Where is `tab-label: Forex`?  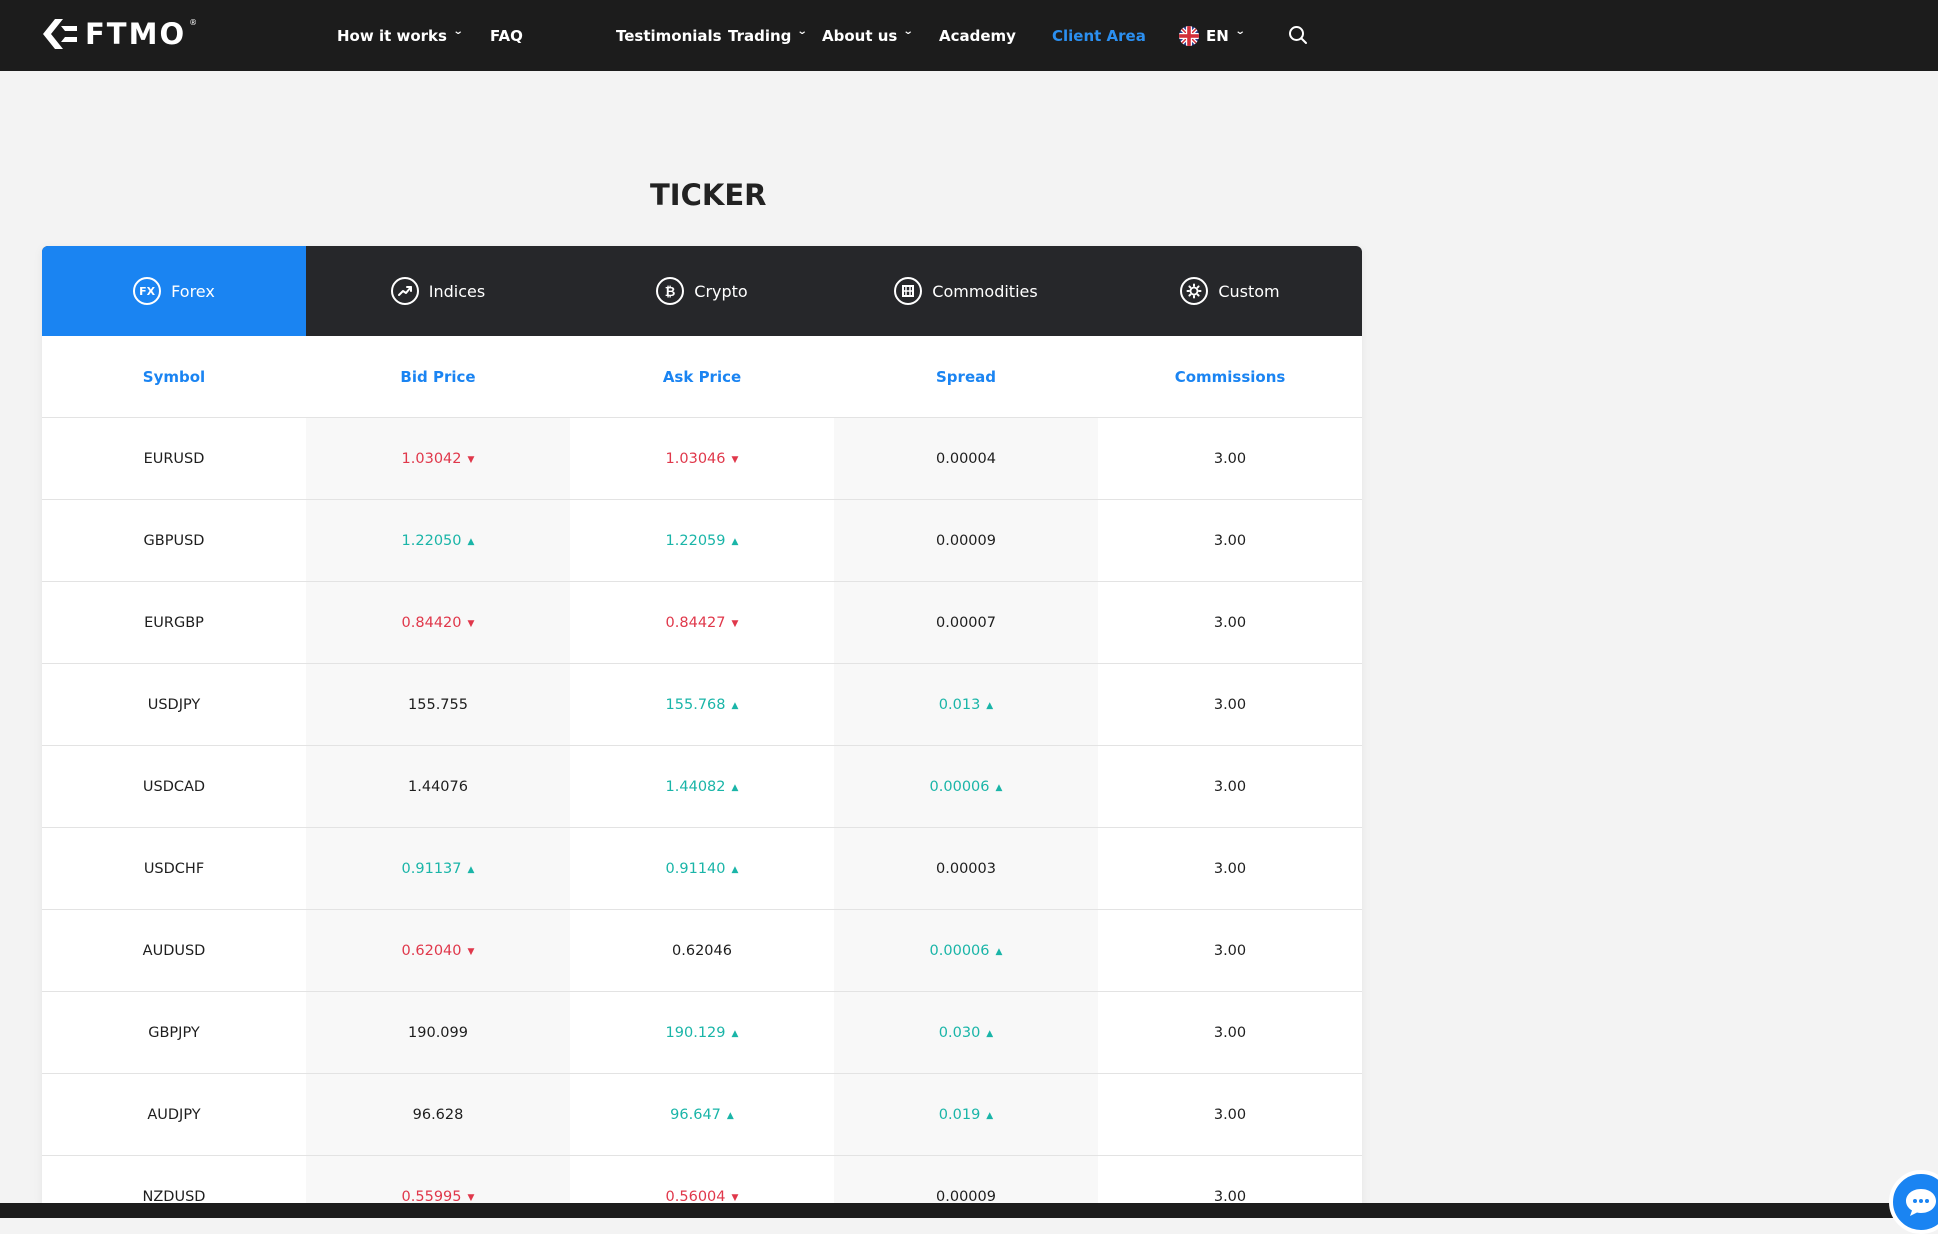 tab-label: Forex is located at coordinates (193, 291).